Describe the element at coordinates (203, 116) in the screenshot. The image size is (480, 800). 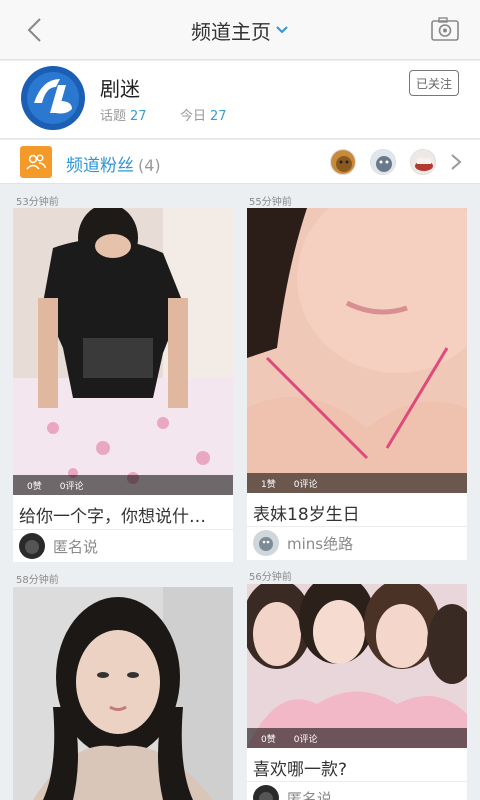
I see `today-stat: 今日 27` at that location.